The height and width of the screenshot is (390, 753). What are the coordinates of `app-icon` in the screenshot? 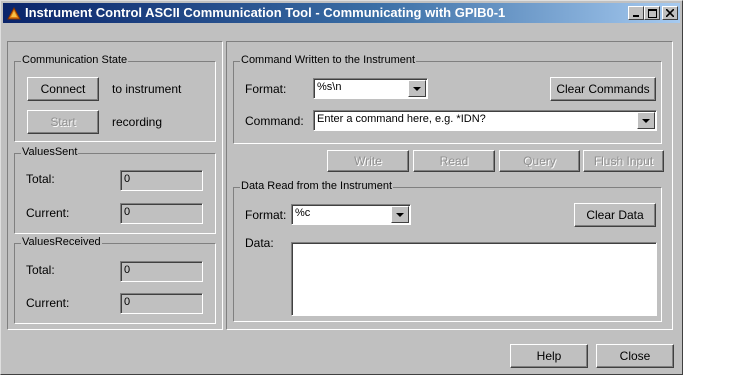 It's located at (14, 13).